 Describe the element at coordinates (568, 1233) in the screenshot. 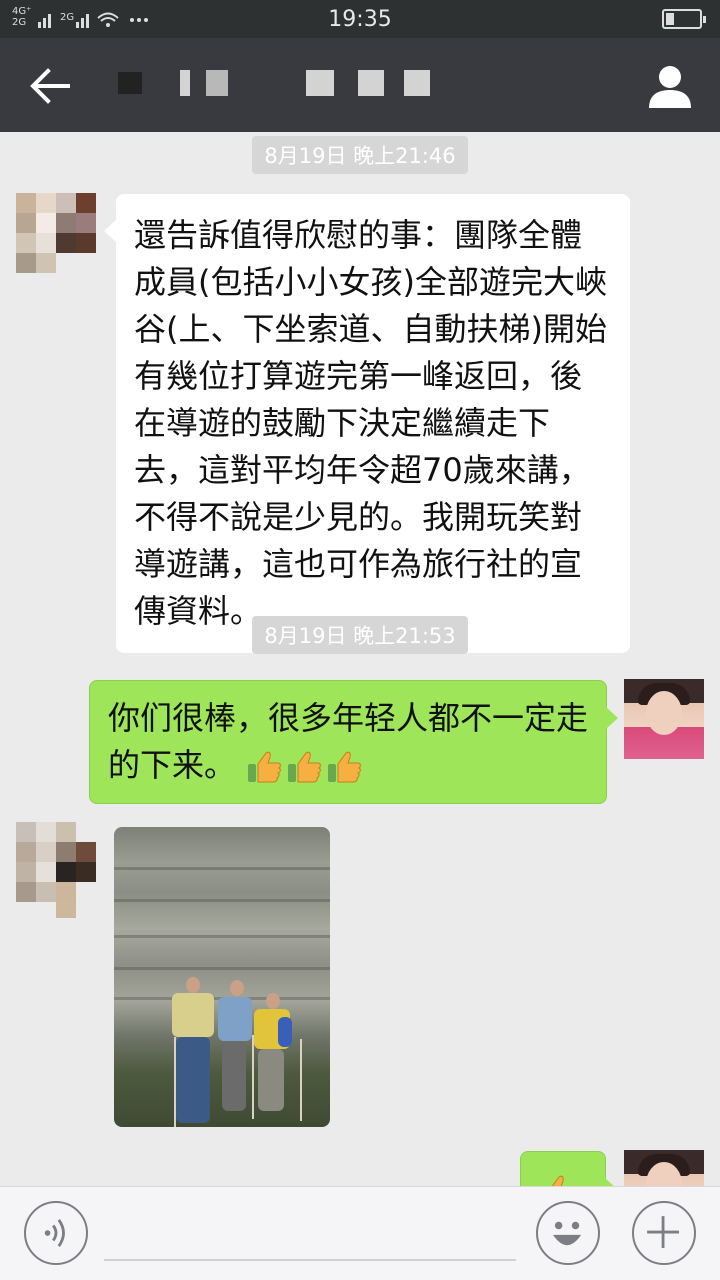

I see `smiley-icon` at that location.